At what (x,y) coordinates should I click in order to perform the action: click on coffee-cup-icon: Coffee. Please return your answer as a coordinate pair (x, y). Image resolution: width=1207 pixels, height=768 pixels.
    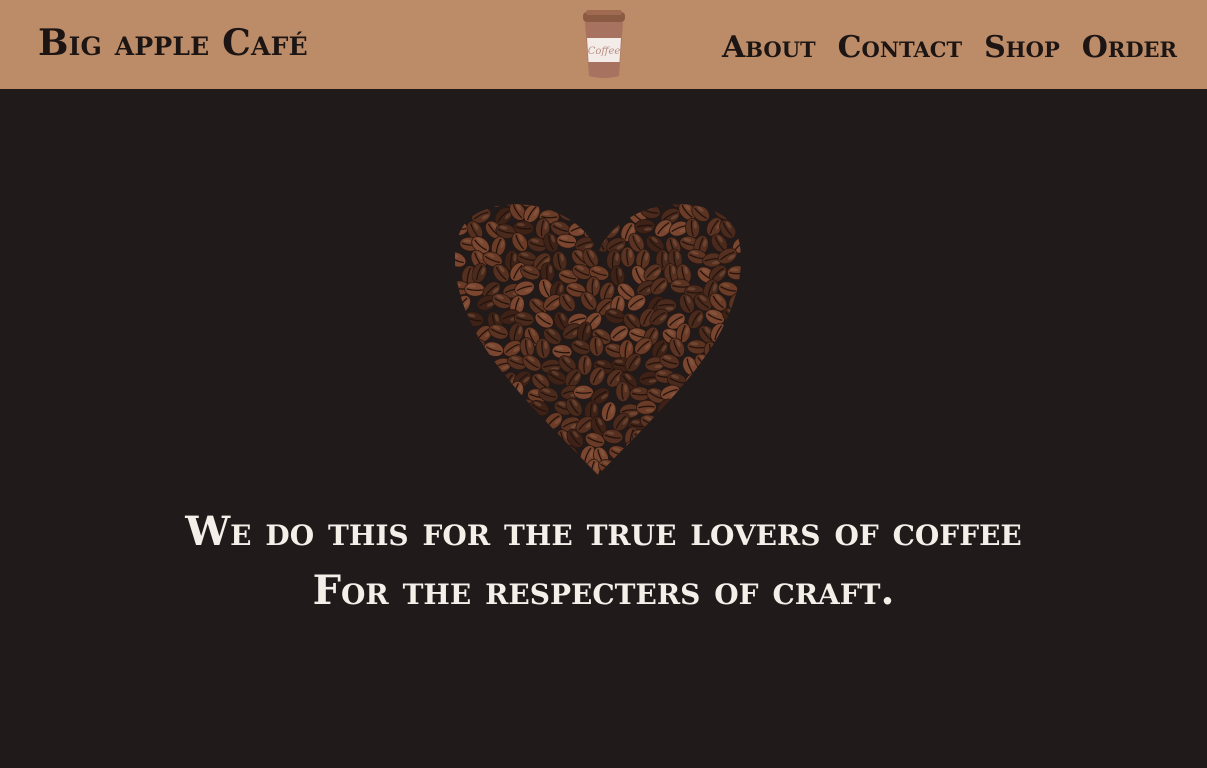
    Looking at the image, I should click on (604, 44).